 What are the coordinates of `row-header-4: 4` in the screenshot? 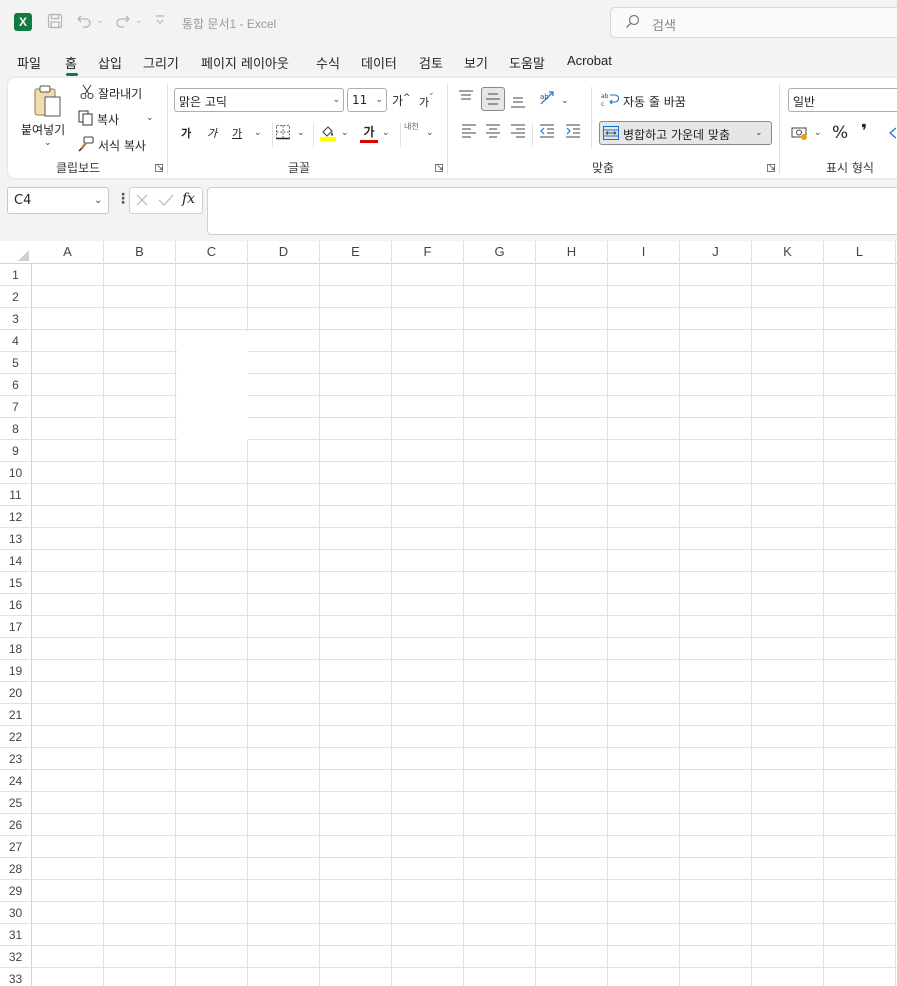 It's located at (16, 341).